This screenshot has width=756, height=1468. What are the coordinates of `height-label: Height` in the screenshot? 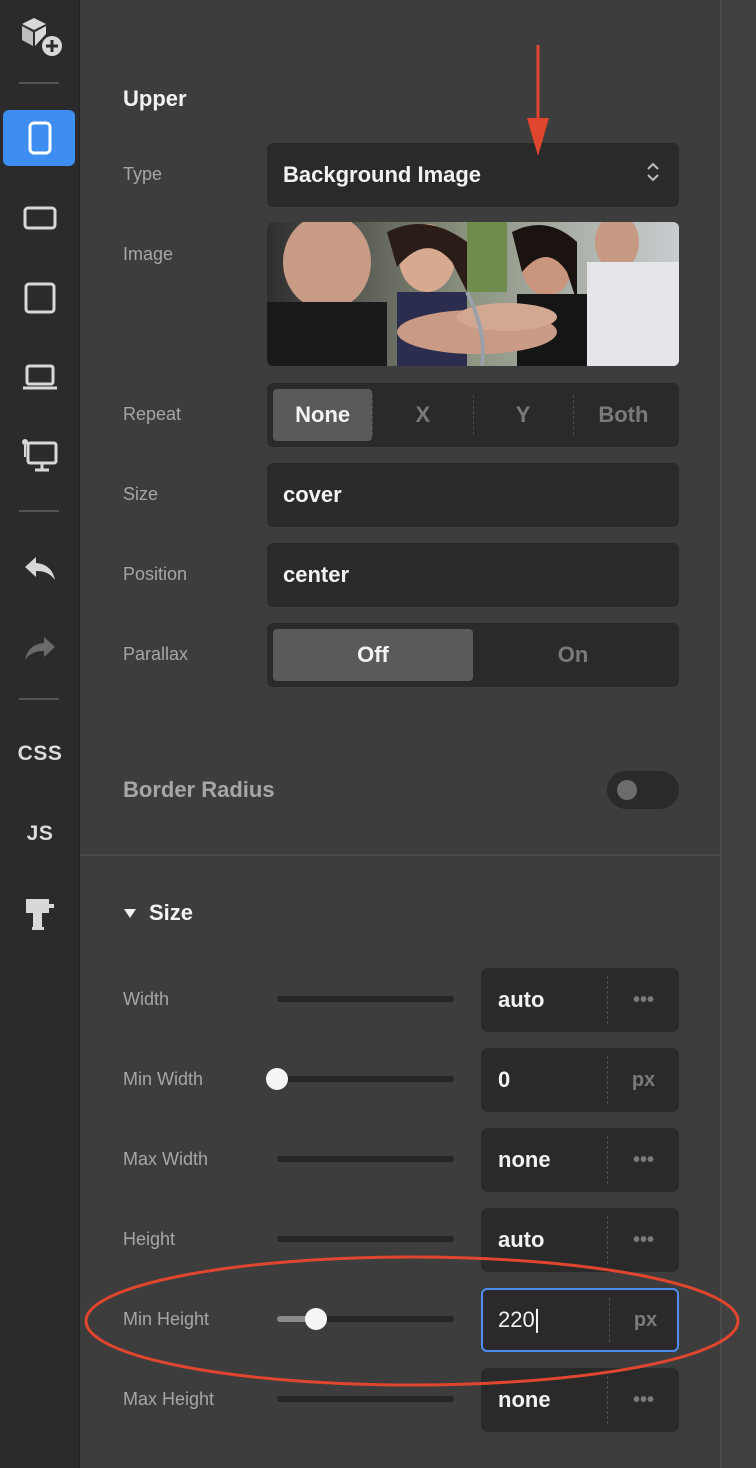 It's located at (149, 1239).